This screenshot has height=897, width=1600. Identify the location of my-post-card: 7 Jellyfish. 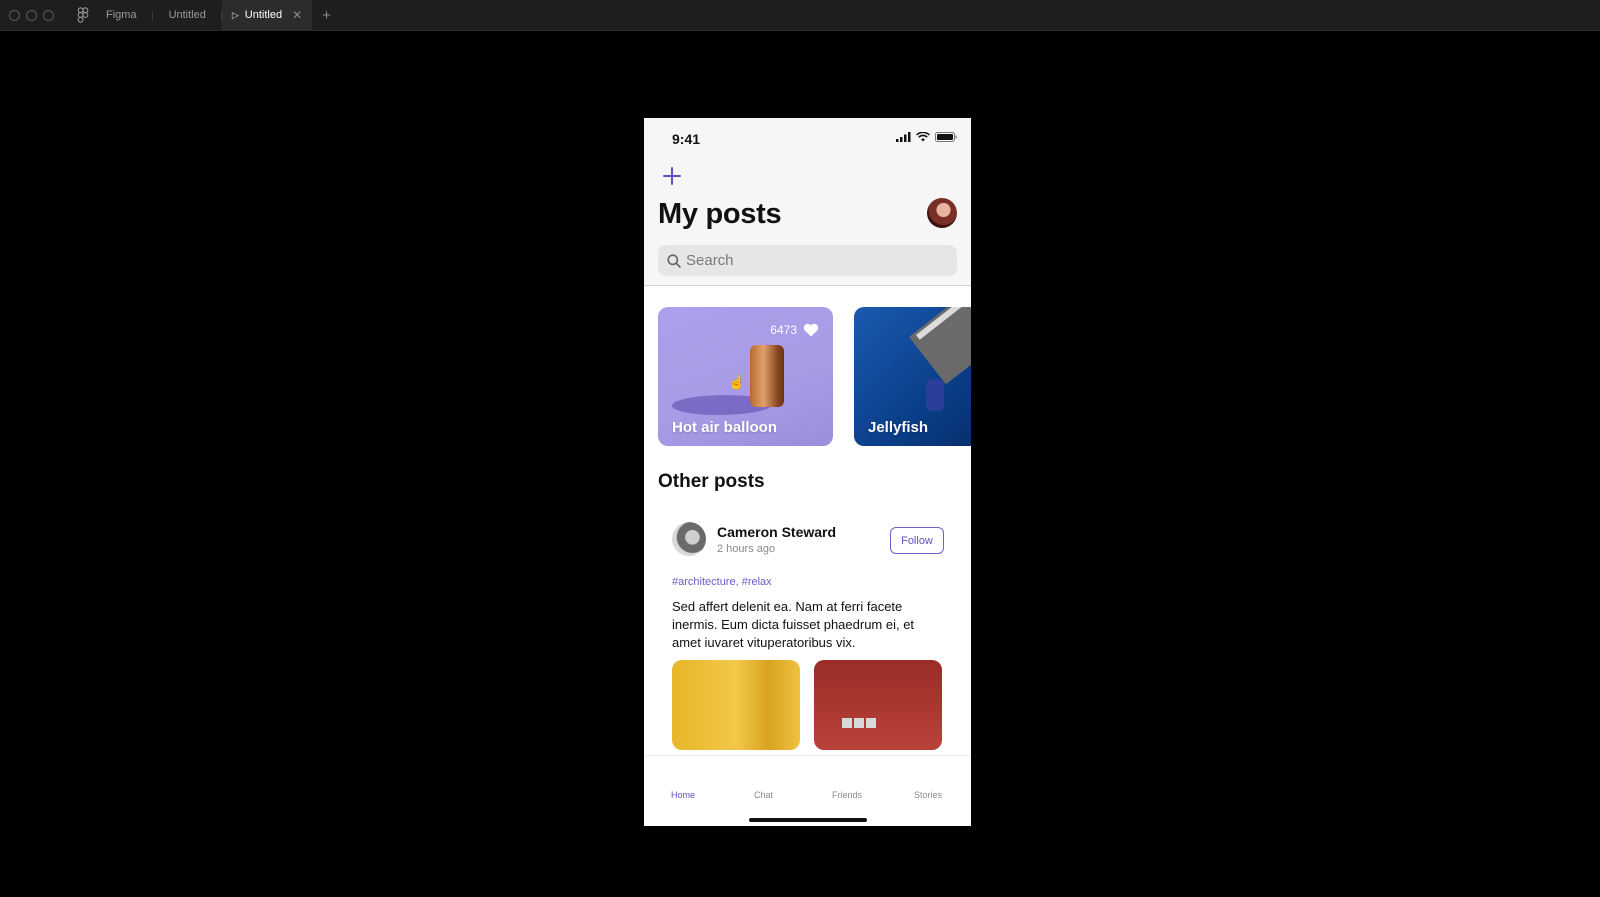
(912, 376).